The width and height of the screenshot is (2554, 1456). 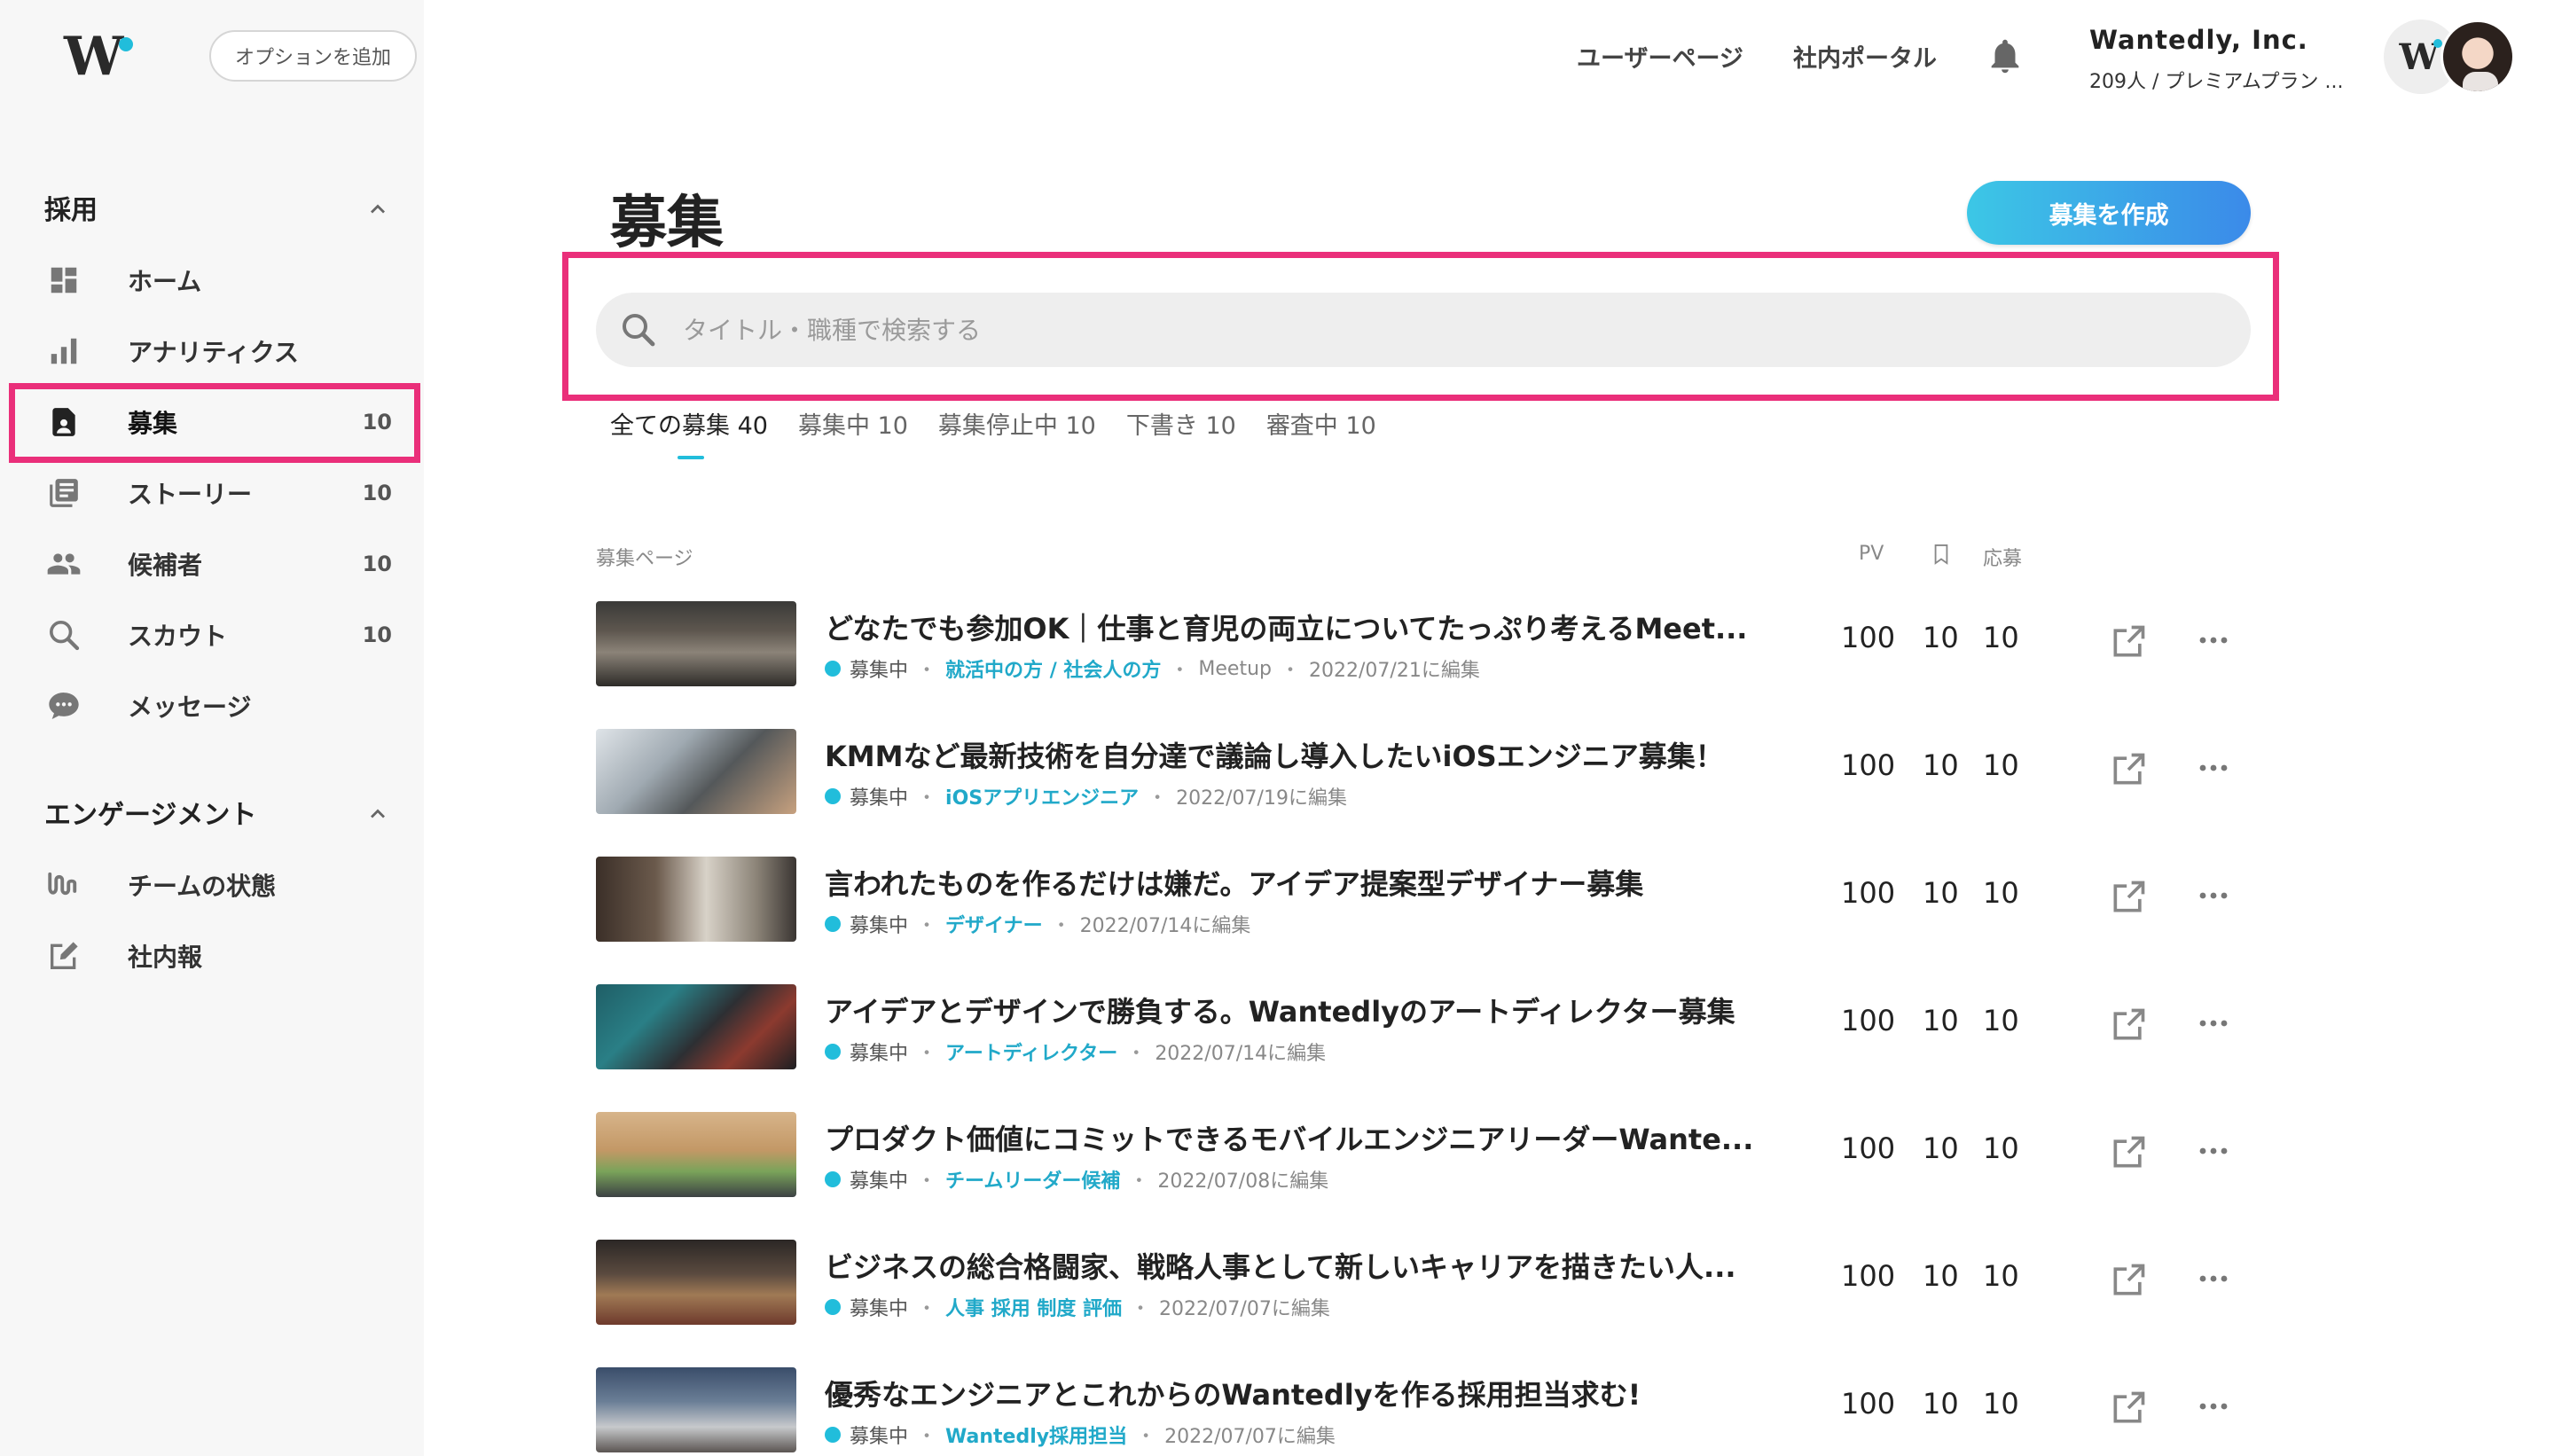 What do you see at coordinates (1290, 1393) in the screenshot?
I see `job-title: 優秀なエンジニアとこれからのWantedlyを作る採用担当求む!` at bounding box center [1290, 1393].